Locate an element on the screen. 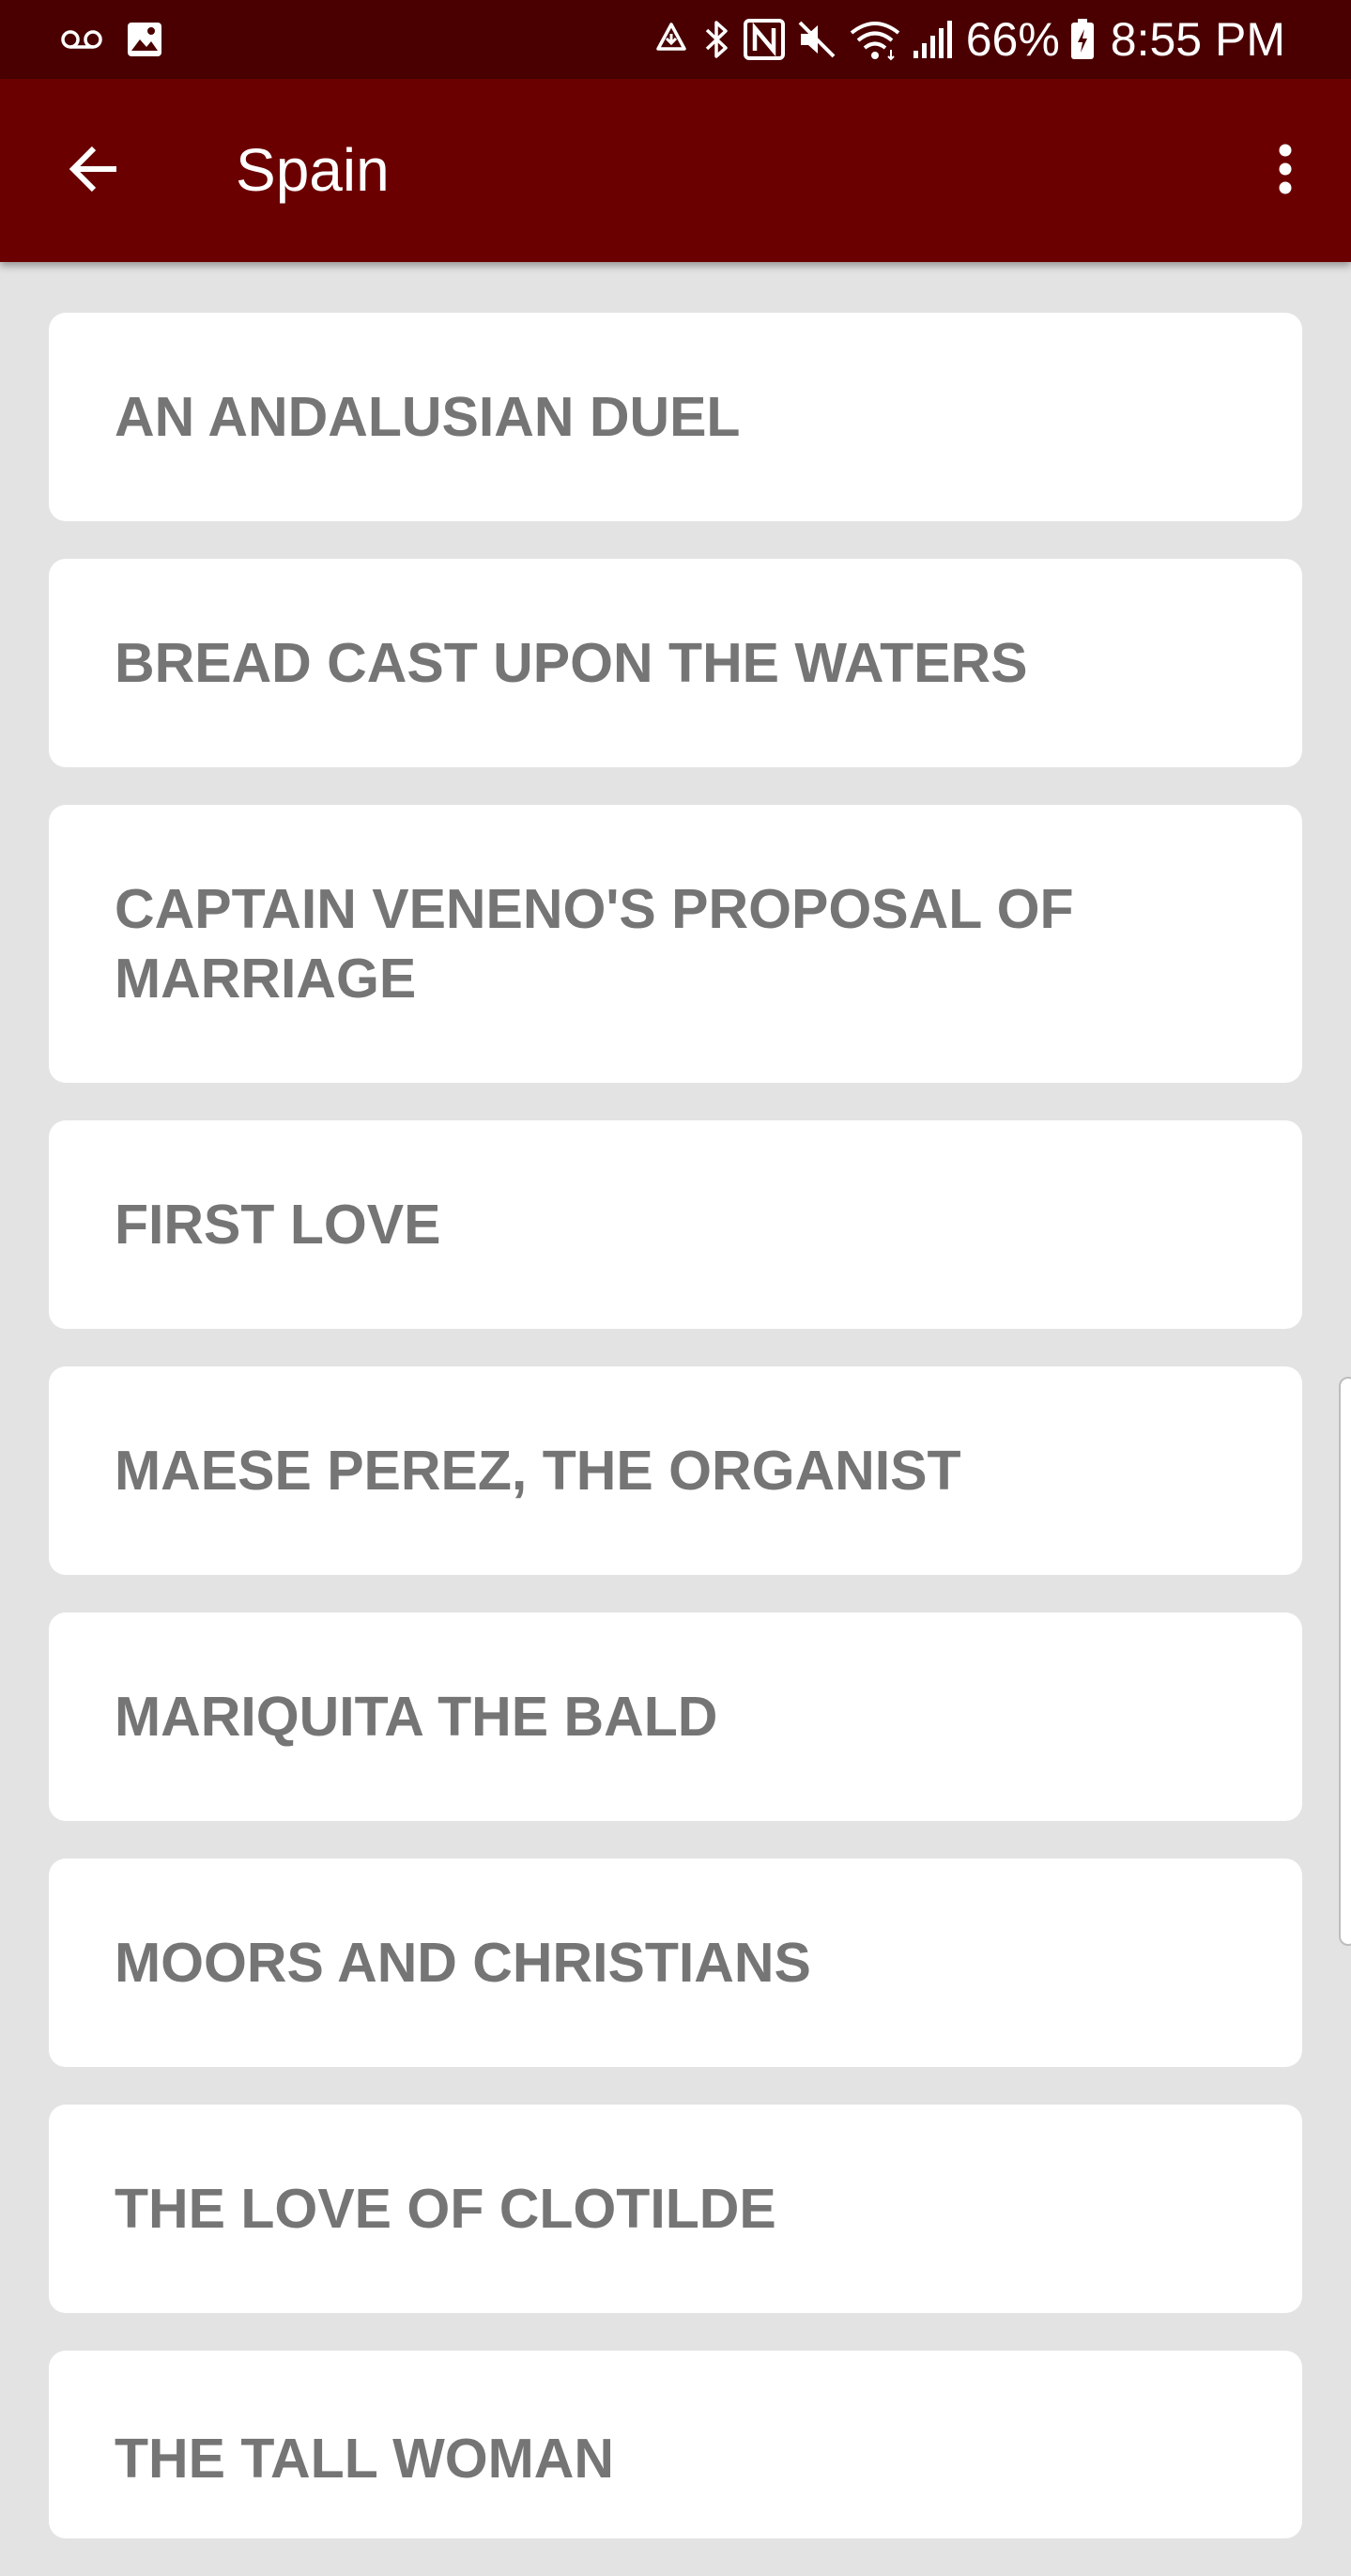 The image size is (1351, 2576). status-right-icons: 66% 8:55 PM is located at coordinates (968, 39).